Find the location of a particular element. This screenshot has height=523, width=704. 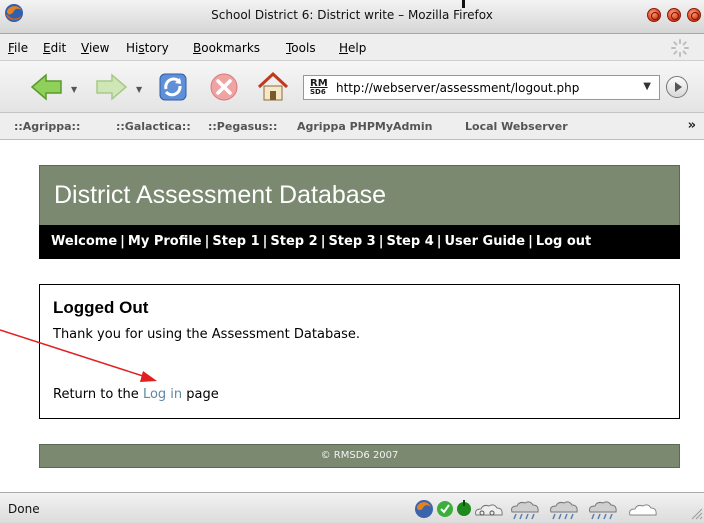

cloud-outline-icon is located at coordinates (643, 510).